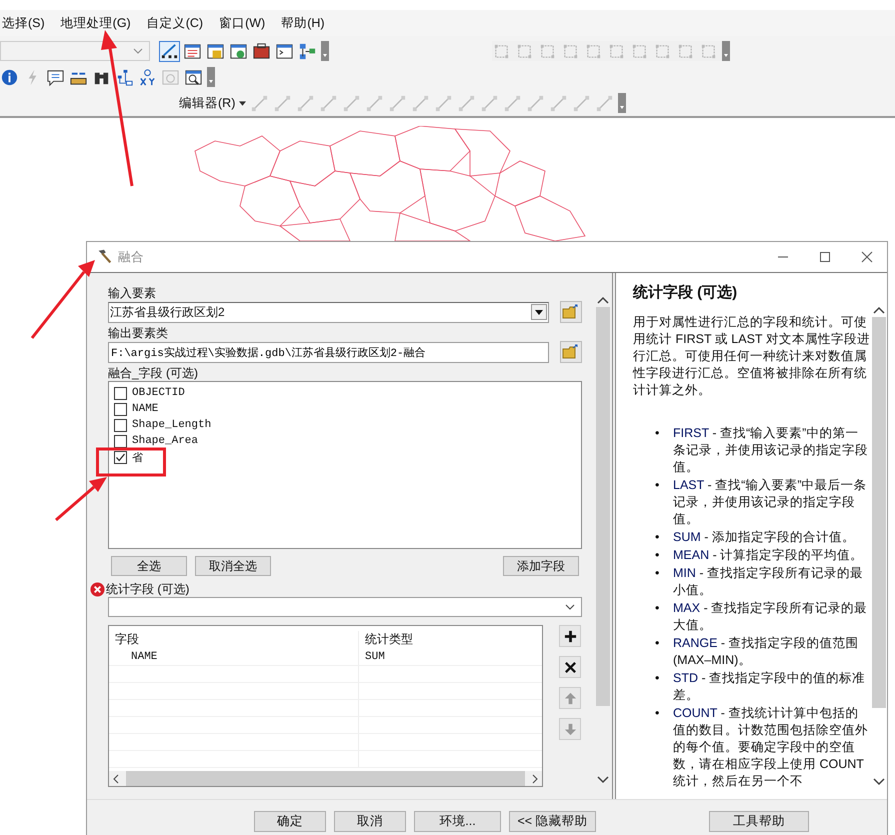 This screenshot has width=895, height=835. What do you see at coordinates (132, 293) in the screenshot?
I see `field-label: 输入要素` at bounding box center [132, 293].